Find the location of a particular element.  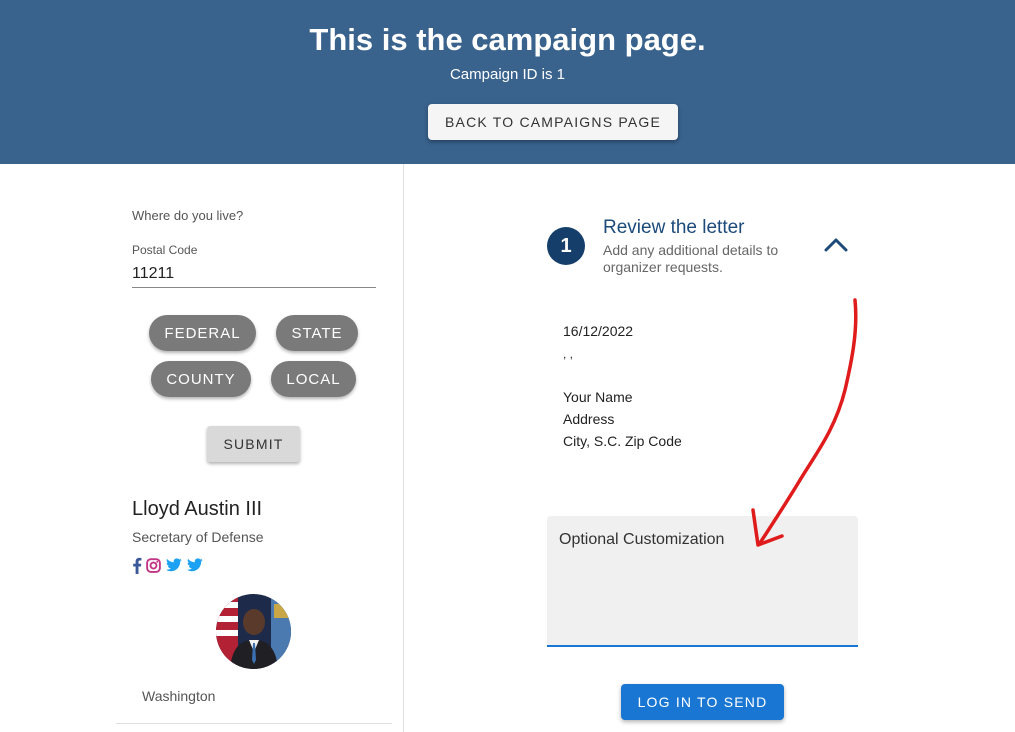

postal-code-input is located at coordinates (254, 274).